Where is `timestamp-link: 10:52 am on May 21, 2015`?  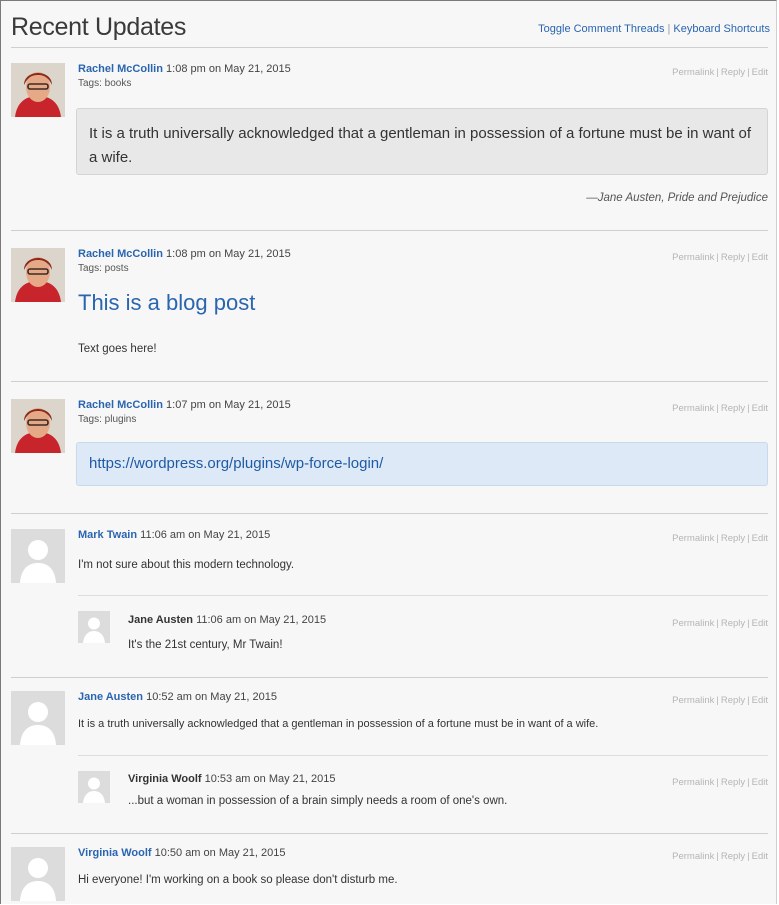
timestamp-link: 10:52 am on May 21, 2015 is located at coordinates (211, 697).